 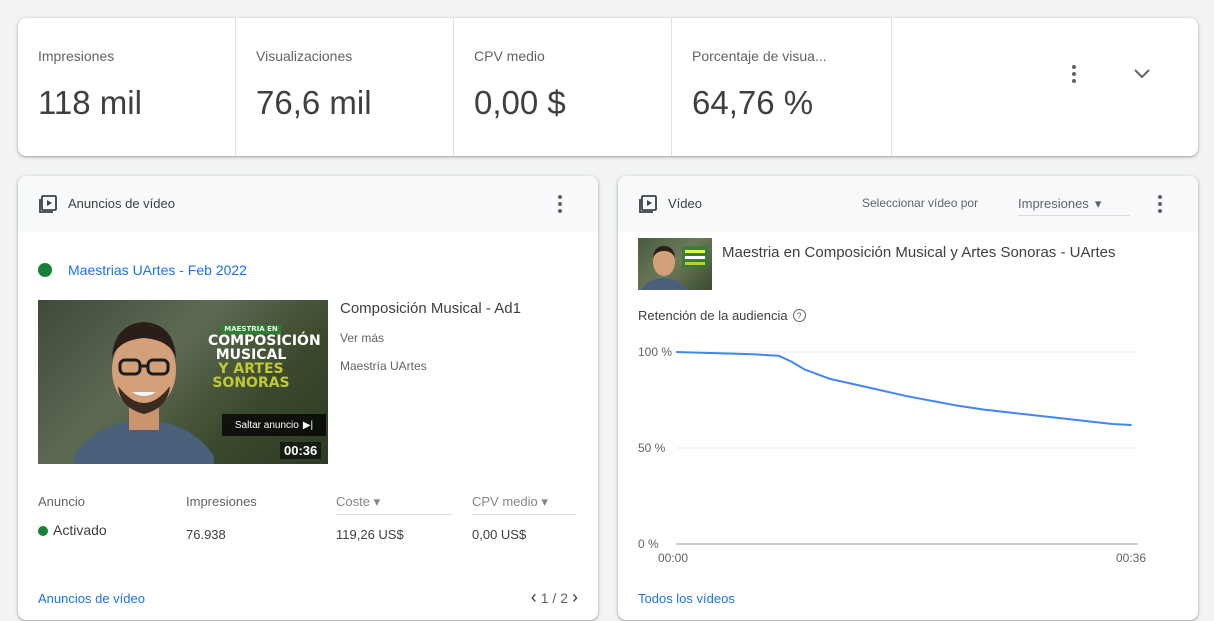 I want to click on skip-next-icon: ▶|, so click(x=308, y=425).